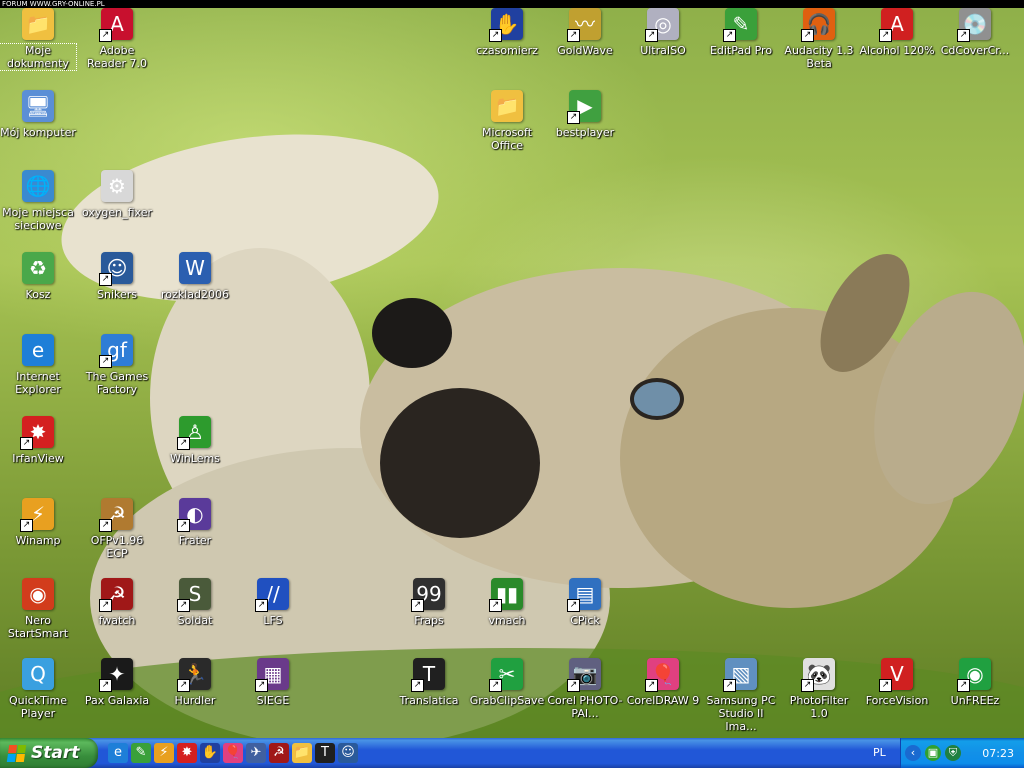  What do you see at coordinates (117, 194) in the screenshot?
I see `desktop-icon: ⚙ oxygen_fixer` at bounding box center [117, 194].